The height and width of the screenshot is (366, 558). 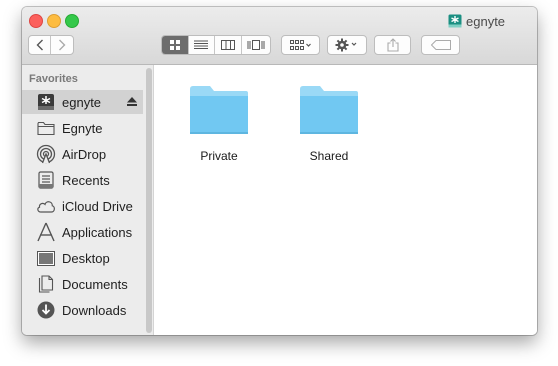 What do you see at coordinates (86, 180) in the screenshot?
I see `sidebar-item-label: Recents` at bounding box center [86, 180].